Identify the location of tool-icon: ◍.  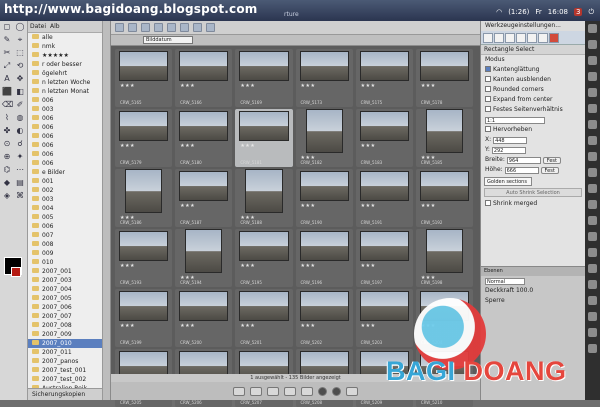
(20, 118).